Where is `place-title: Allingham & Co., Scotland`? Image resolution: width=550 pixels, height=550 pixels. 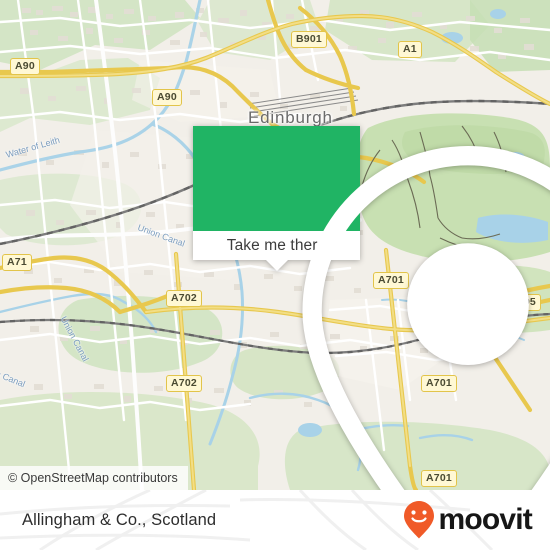
place-title: Allingham & Co., Scotland is located at coordinates (119, 519).